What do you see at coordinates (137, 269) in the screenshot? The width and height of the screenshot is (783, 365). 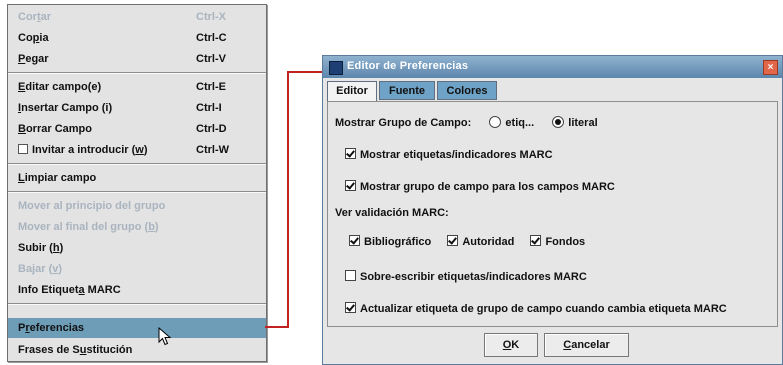 I see `menu-item-move-down: Bajar (v)` at bounding box center [137, 269].